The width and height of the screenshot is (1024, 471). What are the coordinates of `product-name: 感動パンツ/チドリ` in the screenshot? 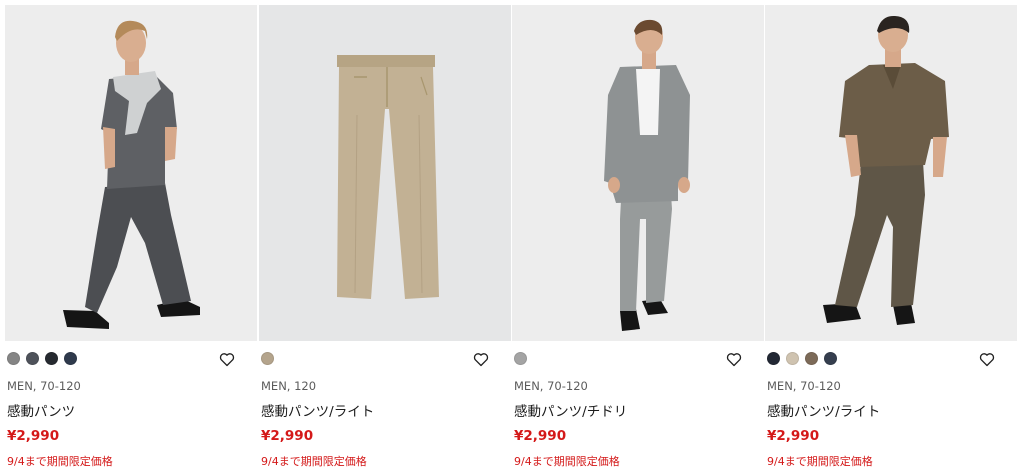 It's located at (570, 410).